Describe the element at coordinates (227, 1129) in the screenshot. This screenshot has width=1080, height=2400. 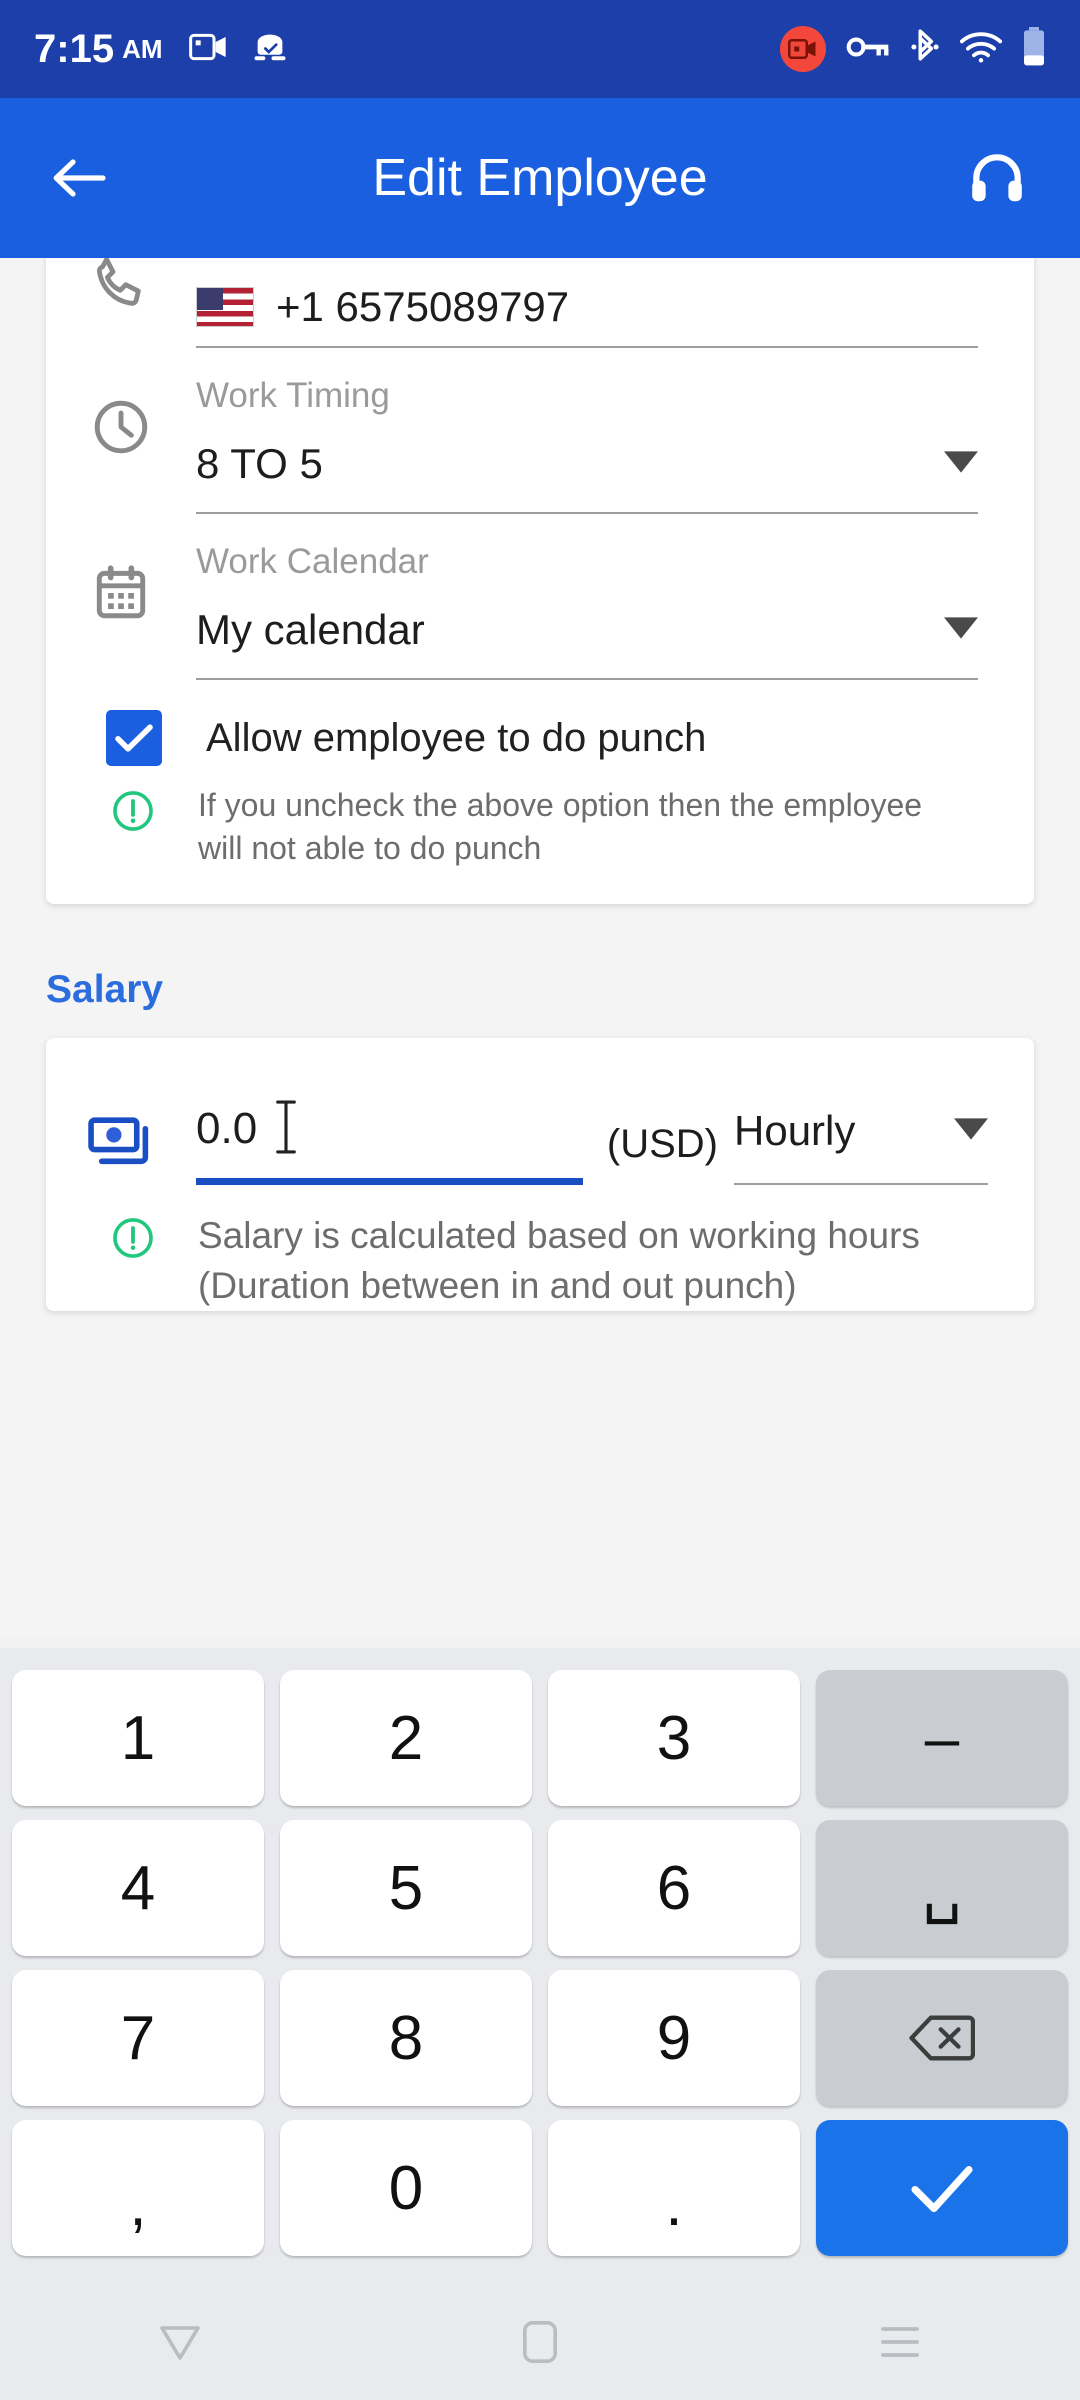
I see `salary-amount-value: 0.0` at that location.